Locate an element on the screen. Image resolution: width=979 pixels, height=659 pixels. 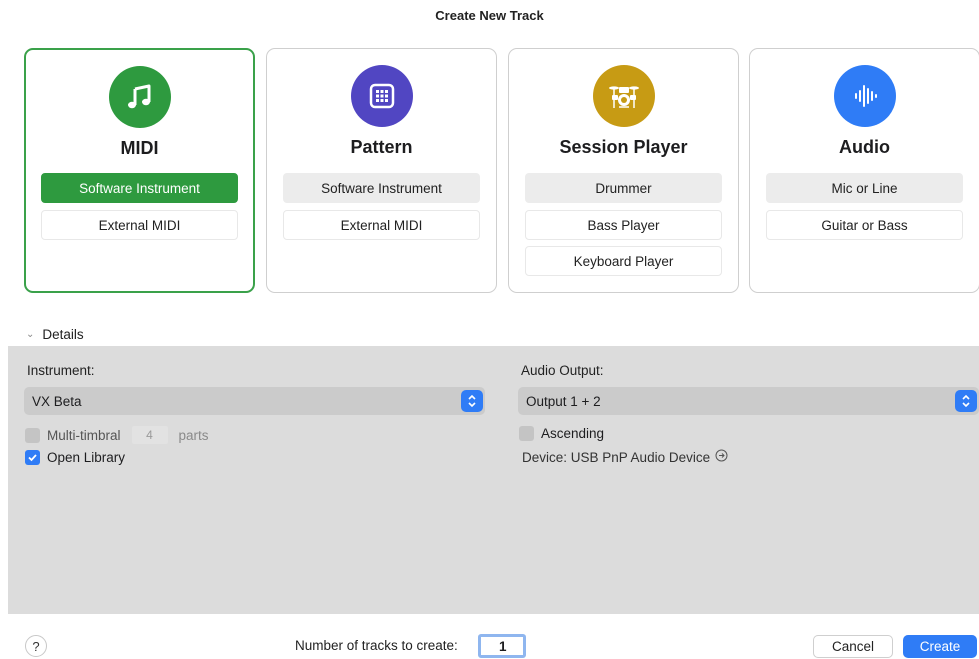
option-keyboard-player: Keyboard Player is located at coordinates (623, 261).